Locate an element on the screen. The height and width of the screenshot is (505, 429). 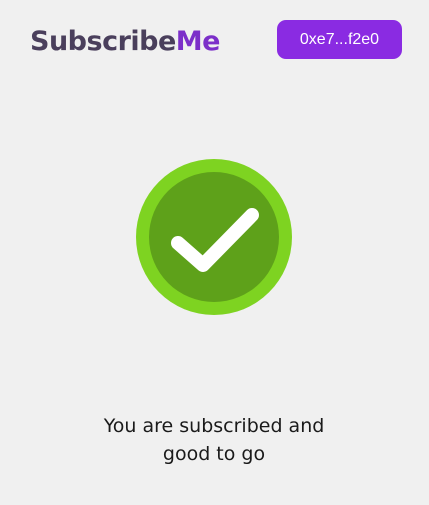
check-circle-icon is located at coordinates (214, 237).